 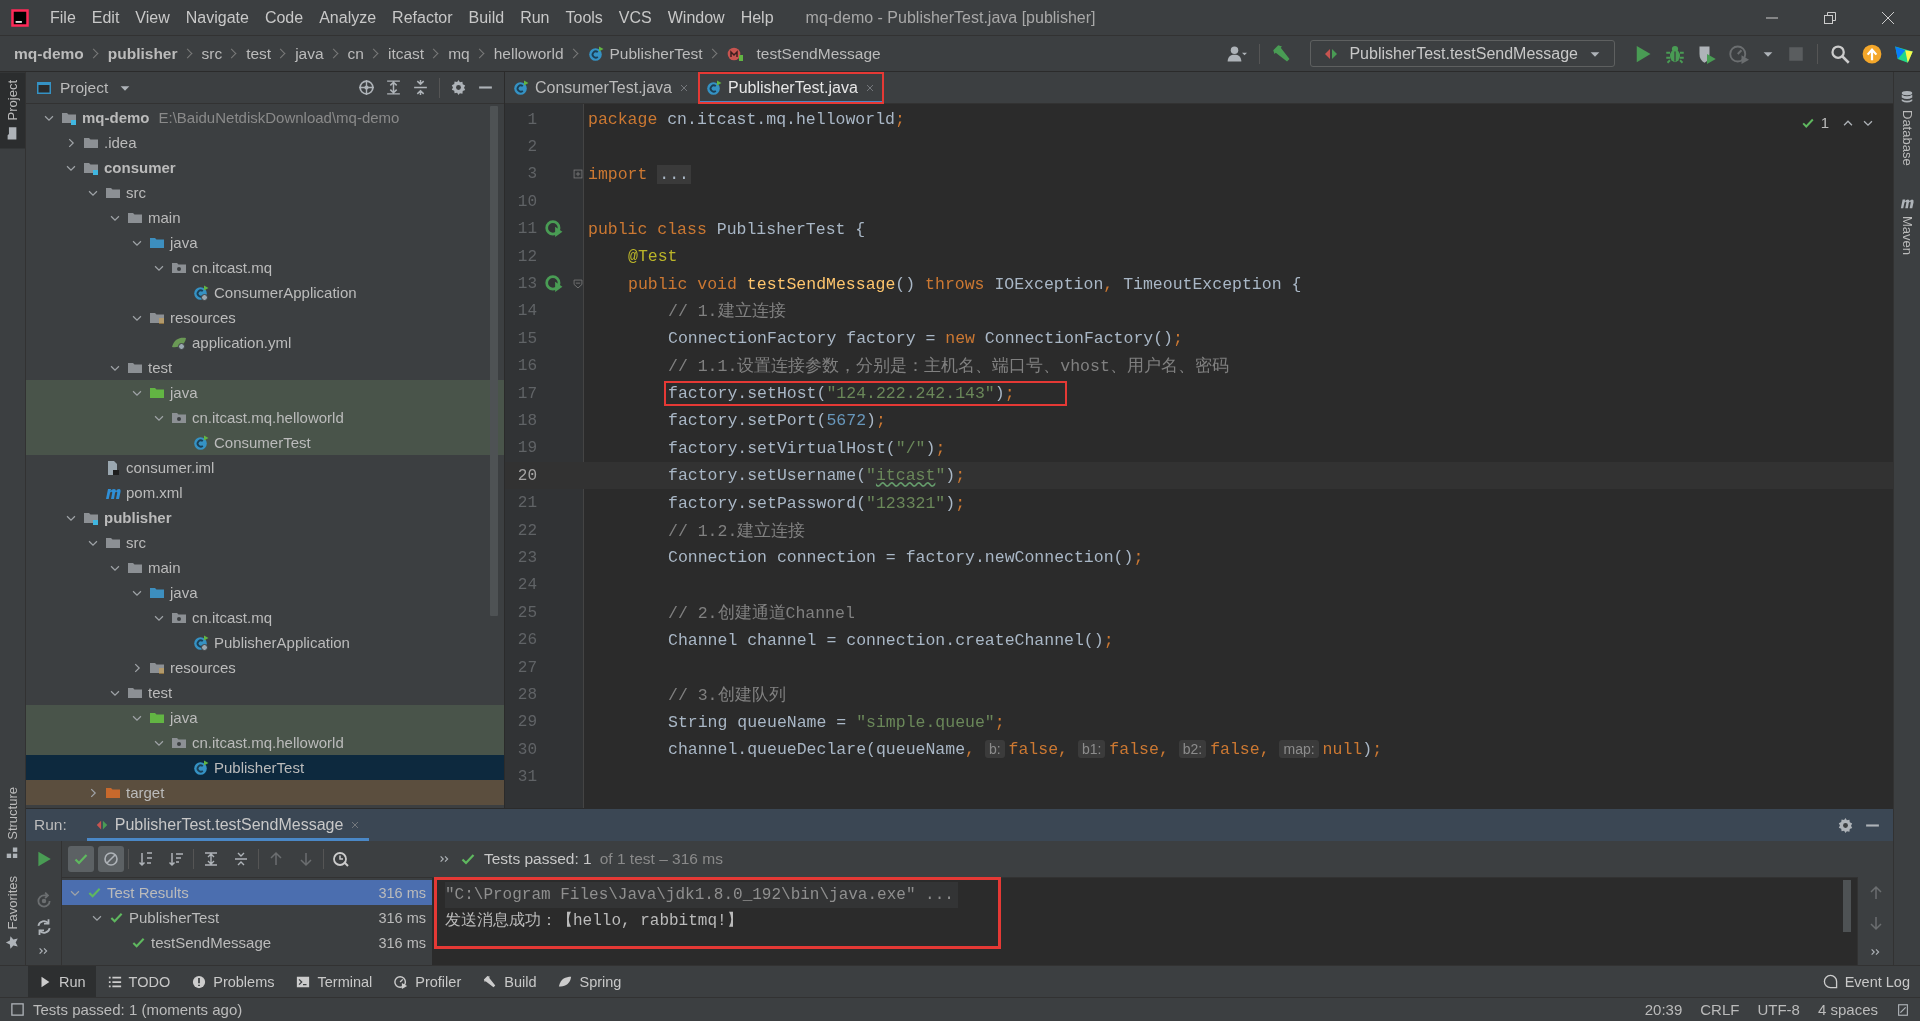 What do you see at coordinates (116, 117) in the screenshot?
I see `tree-item: mq-demo` at bounding box center [116, 117].